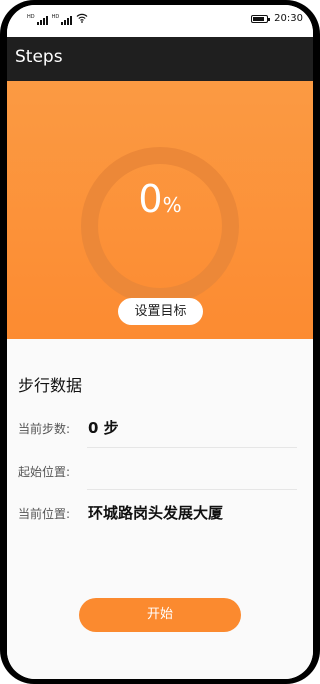 The image size is (320, 684). Describe the element at coordinates (39, 57) in the screenshot. I see `app-title: Steps` at that location.